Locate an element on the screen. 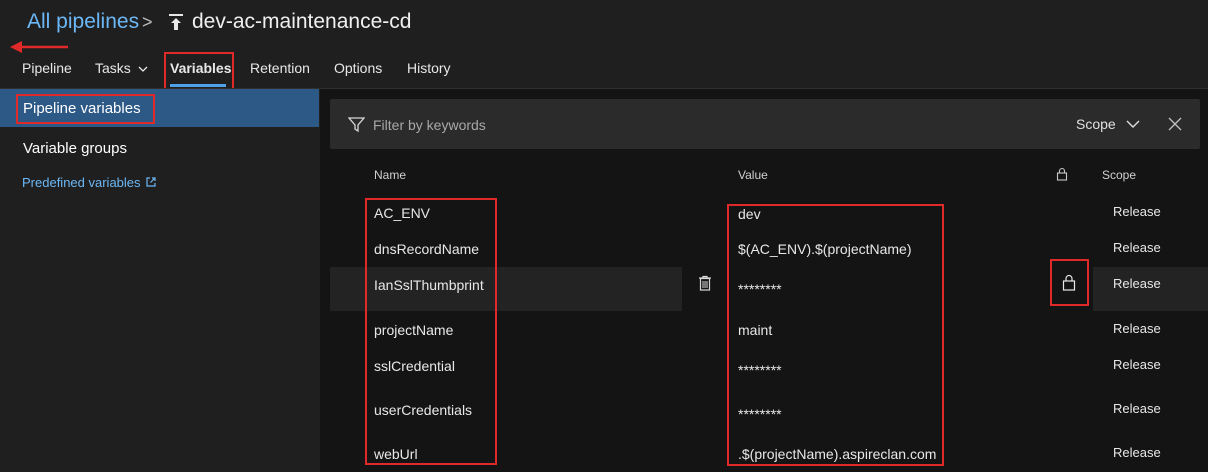 The image size is (1208, 472). tab-tasks: Tasks is located at coordinates (121, 68).